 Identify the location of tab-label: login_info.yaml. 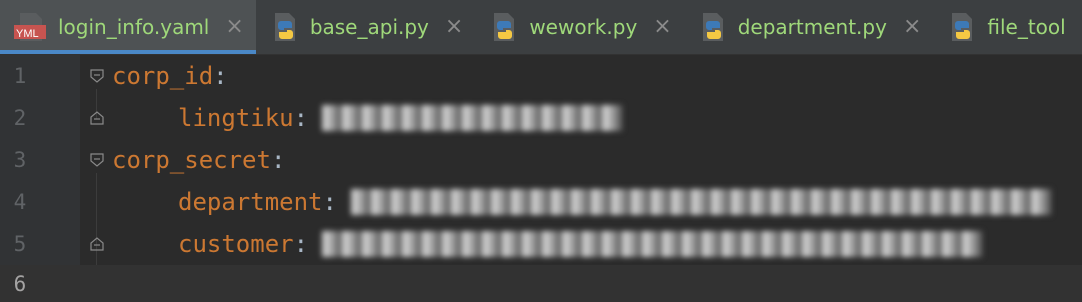
(134, 27).